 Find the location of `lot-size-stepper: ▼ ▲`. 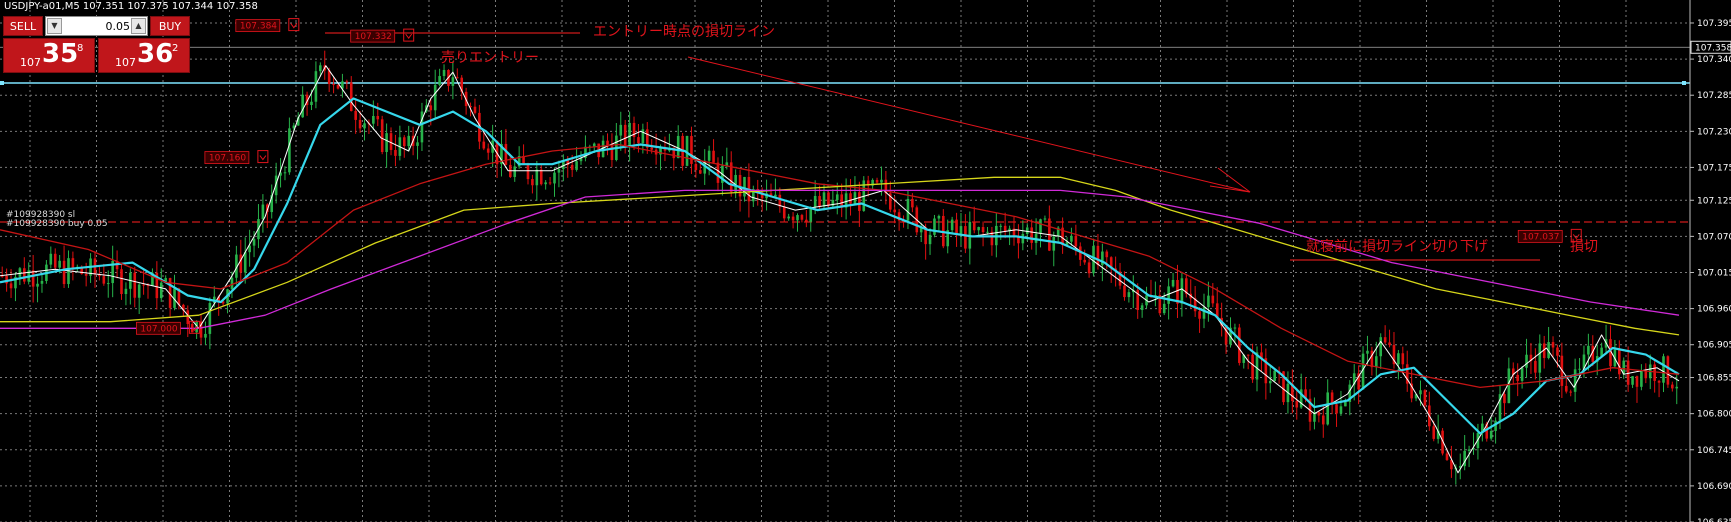

lot-size-stepper: ▼ ▲ is located at coordinates (96, 26).